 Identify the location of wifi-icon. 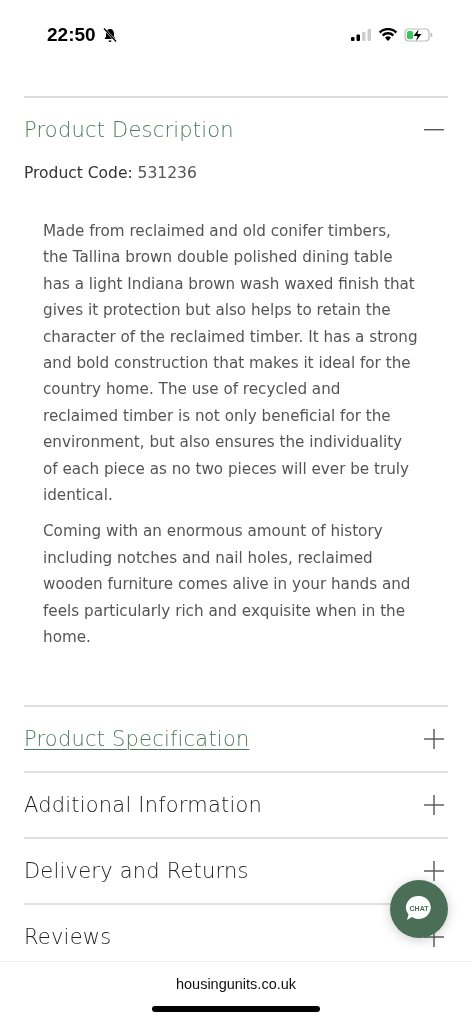
(388, 35).